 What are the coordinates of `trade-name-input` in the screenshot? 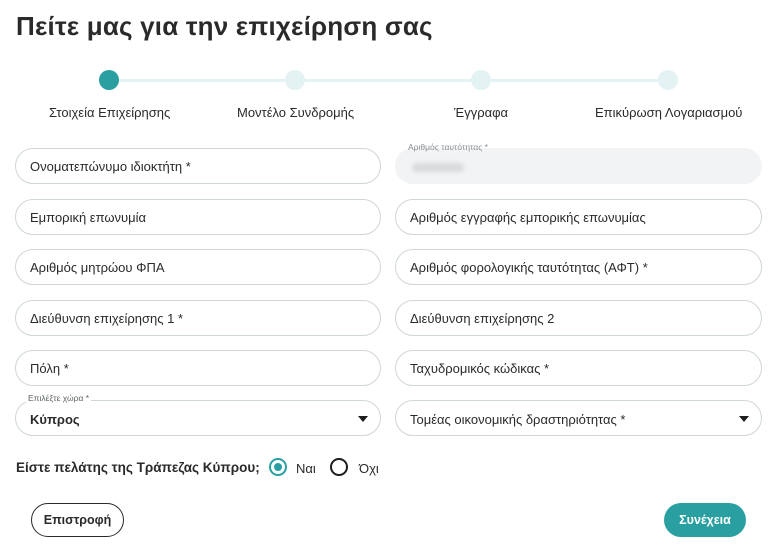 It's located at (198, 217).